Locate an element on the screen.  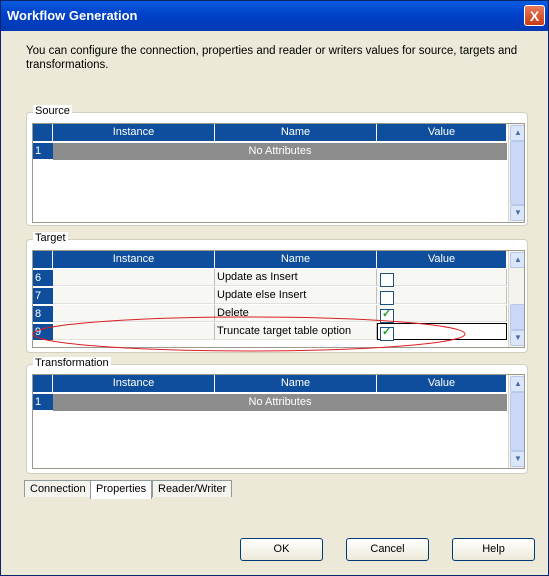
source-instance-header: Instance is located at coordinates (134, 132).